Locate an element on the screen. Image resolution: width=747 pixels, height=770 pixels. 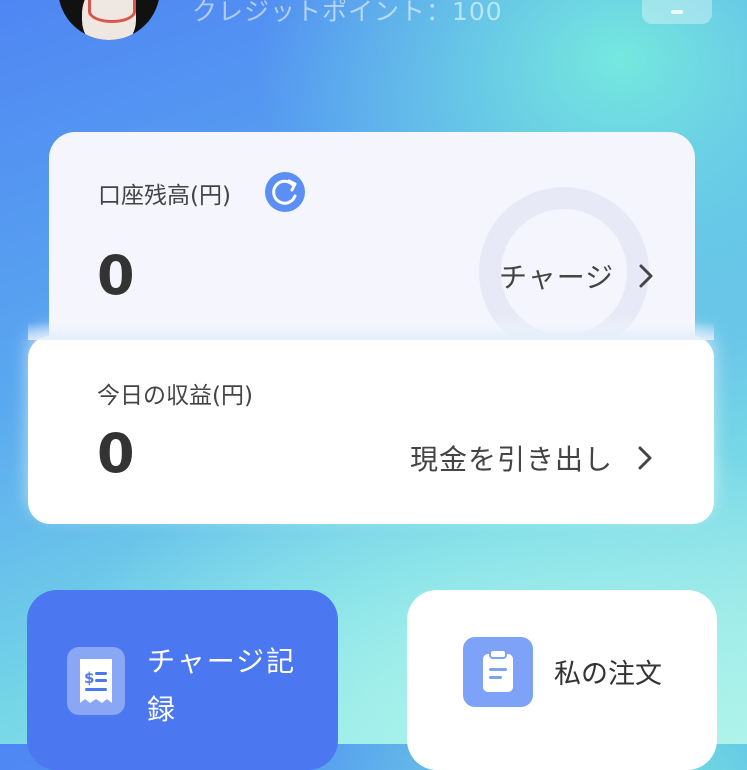
charge-link-label: チャージ is located at coordinates (557, 277).